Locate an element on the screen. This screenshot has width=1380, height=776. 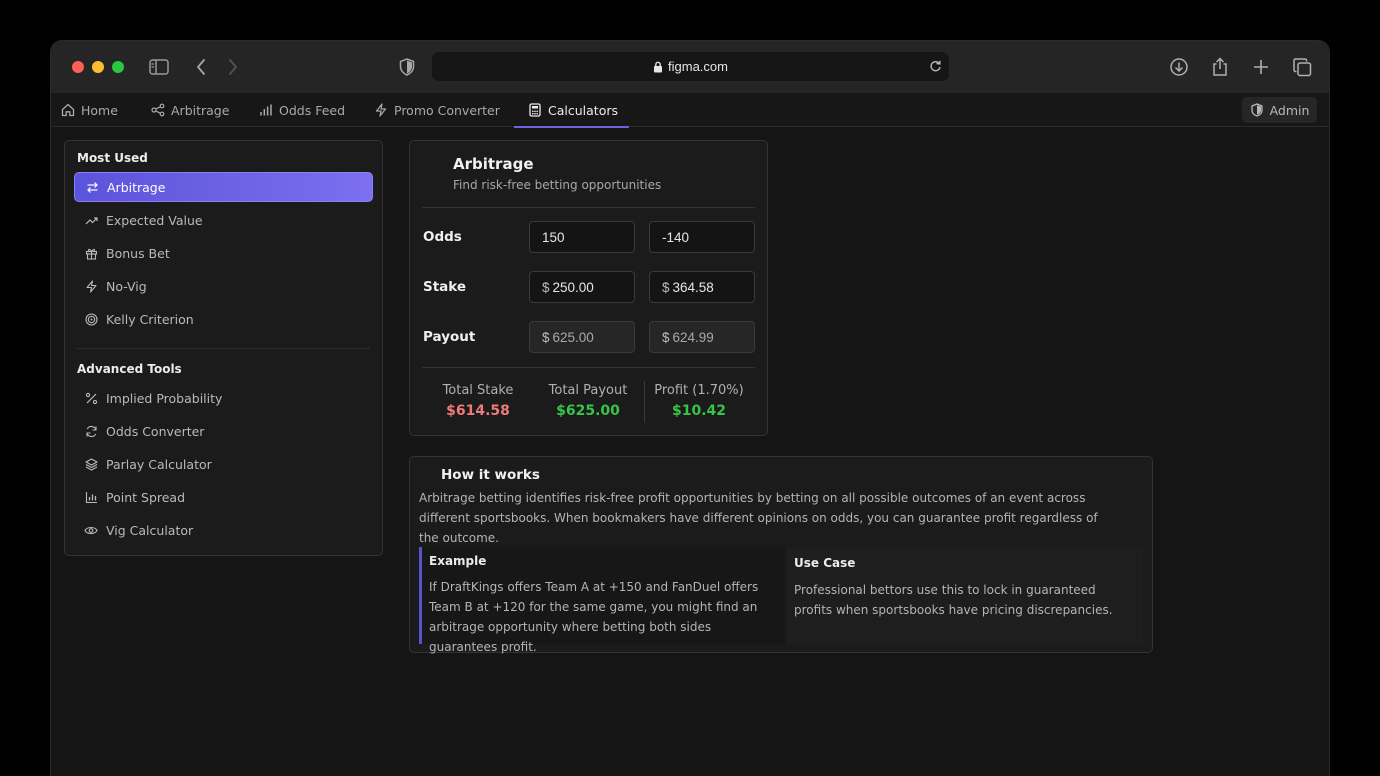
swap-icon is located at coordinates (92, 187).